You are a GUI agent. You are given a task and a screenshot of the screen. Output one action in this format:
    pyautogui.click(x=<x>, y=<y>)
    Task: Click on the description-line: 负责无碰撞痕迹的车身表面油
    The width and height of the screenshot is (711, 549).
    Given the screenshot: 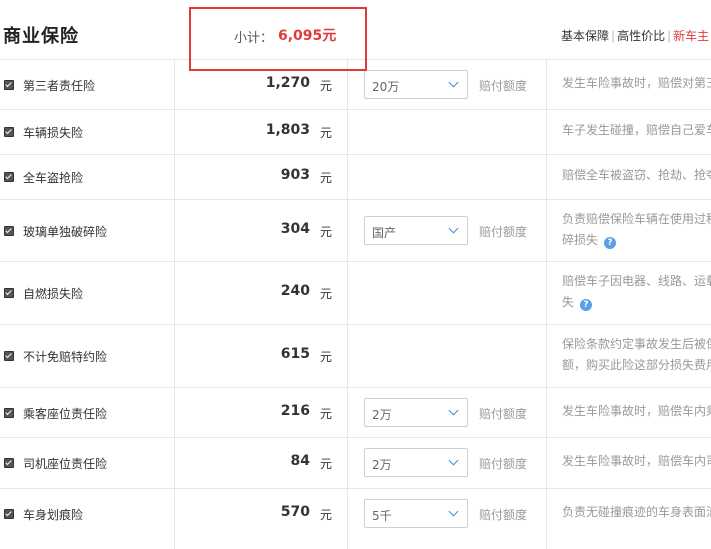 What is the action you would take?
    pyautogui.click(x=636, y=512)
    